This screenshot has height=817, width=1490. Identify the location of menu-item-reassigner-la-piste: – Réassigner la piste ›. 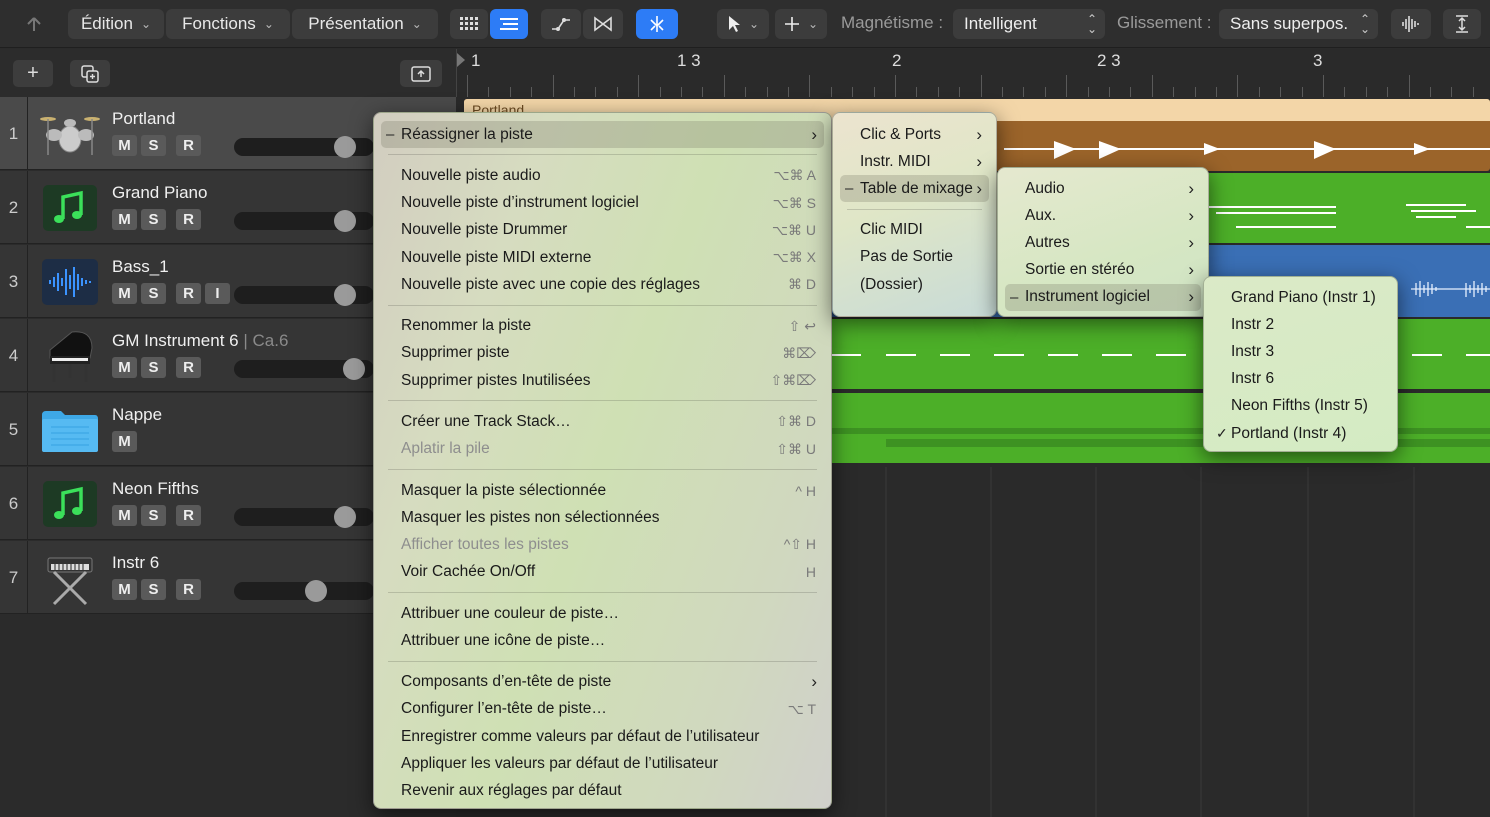
(602, 134).